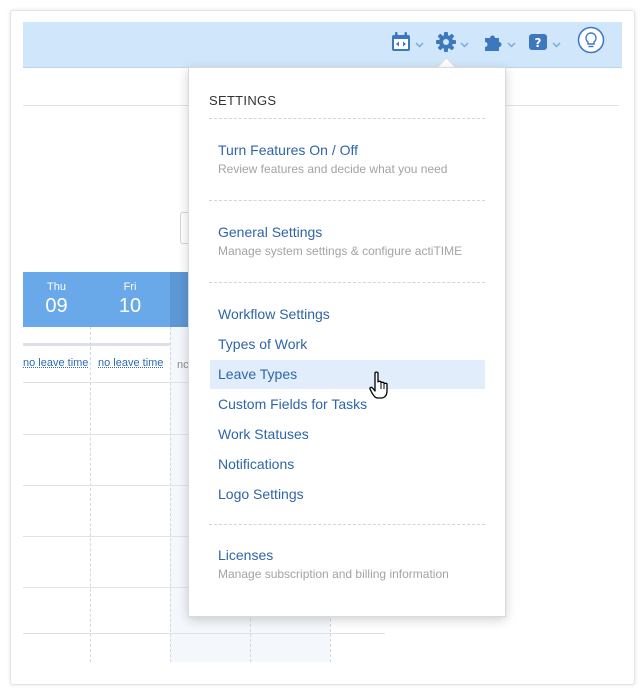  I want to click on day-header-partial, so click(180, 299).